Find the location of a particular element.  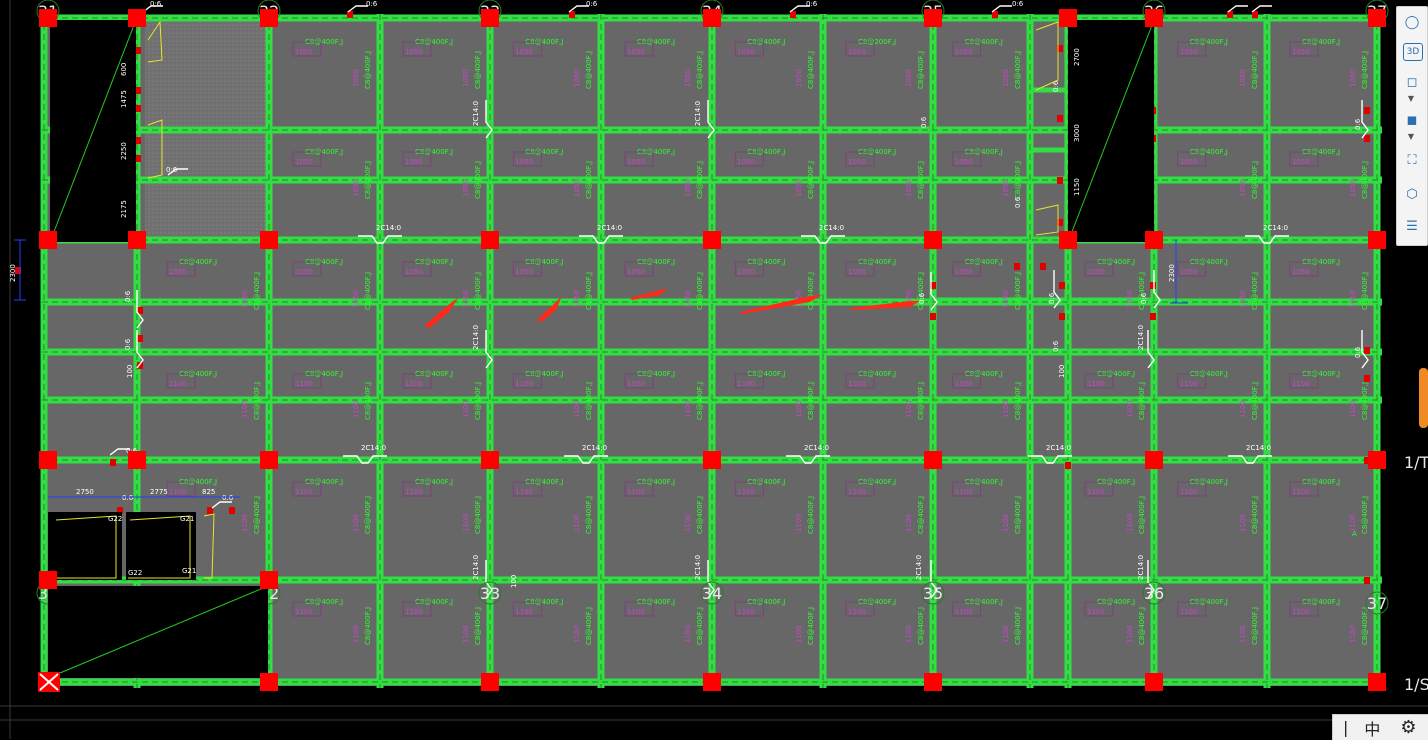

dim-stair-4: 2175 is located at coordinates (124, 209).